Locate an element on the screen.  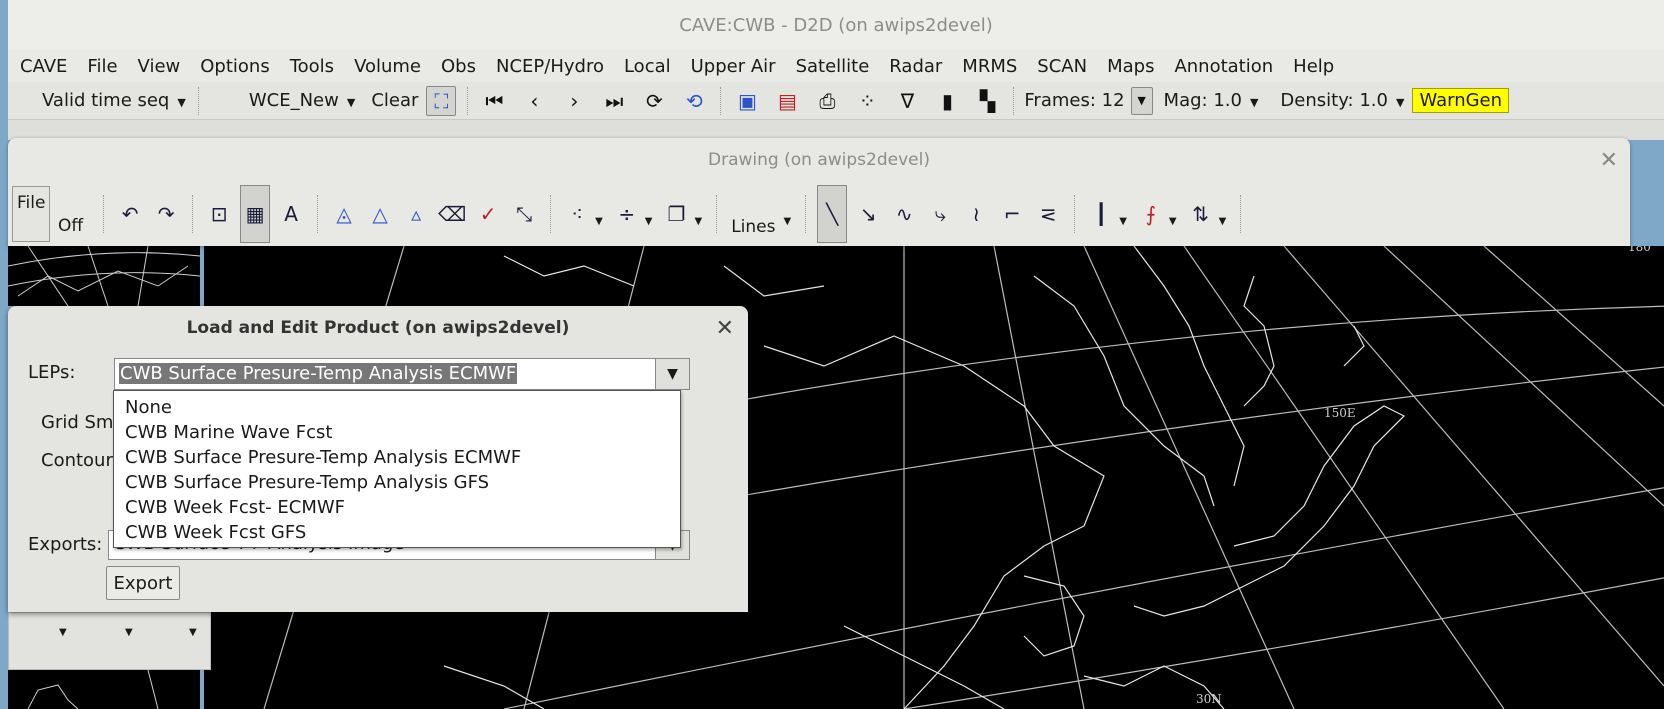
last-frame-icon: ⏭ is located at coordinates (614, 101).